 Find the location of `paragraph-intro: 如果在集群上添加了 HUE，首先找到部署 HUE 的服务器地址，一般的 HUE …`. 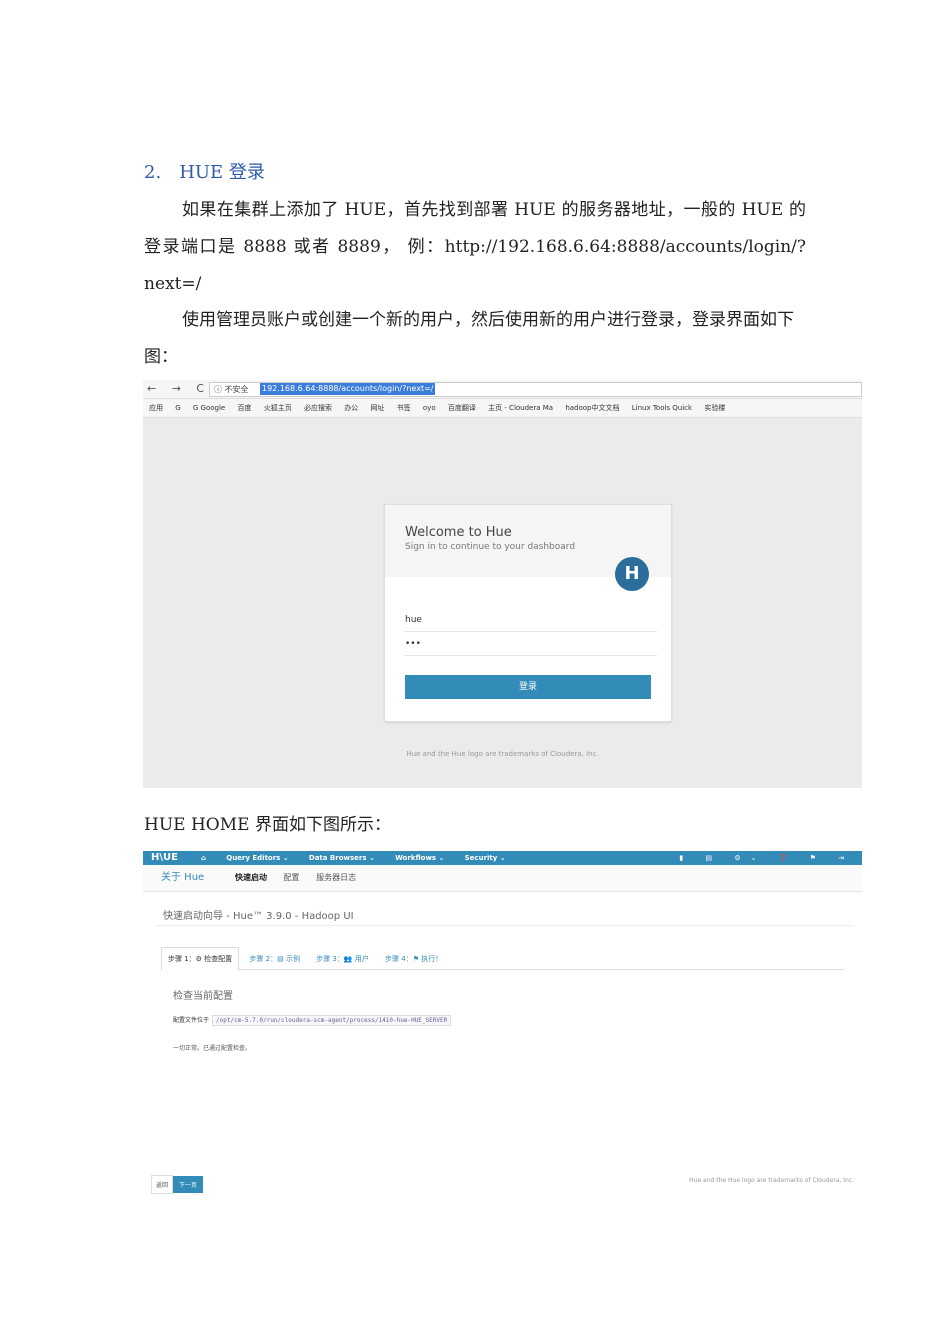

paragraph-intro: 如果在集群上添加了 HUE，首先找到部署 HUE 的服务器地址，一般的 HUE … is located at coordinates (475, 247).